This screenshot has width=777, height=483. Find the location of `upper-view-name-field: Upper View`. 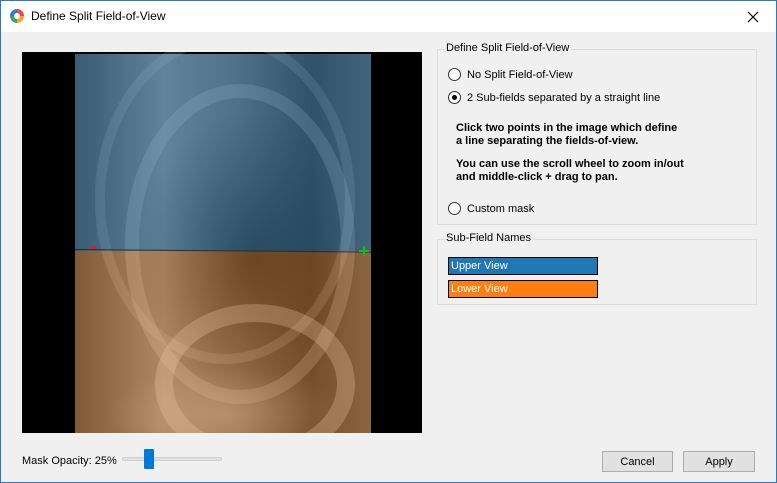

upper-view-name-field: Upper View is located at coordinates (523, 266).